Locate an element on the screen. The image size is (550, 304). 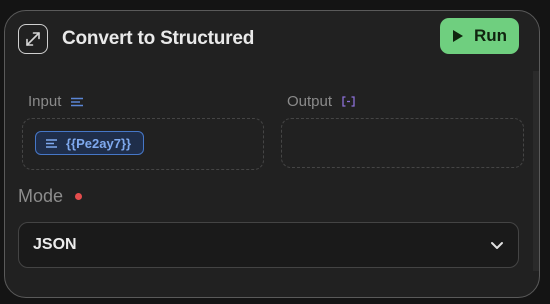
play-icon is located at coordinates (457, 36).